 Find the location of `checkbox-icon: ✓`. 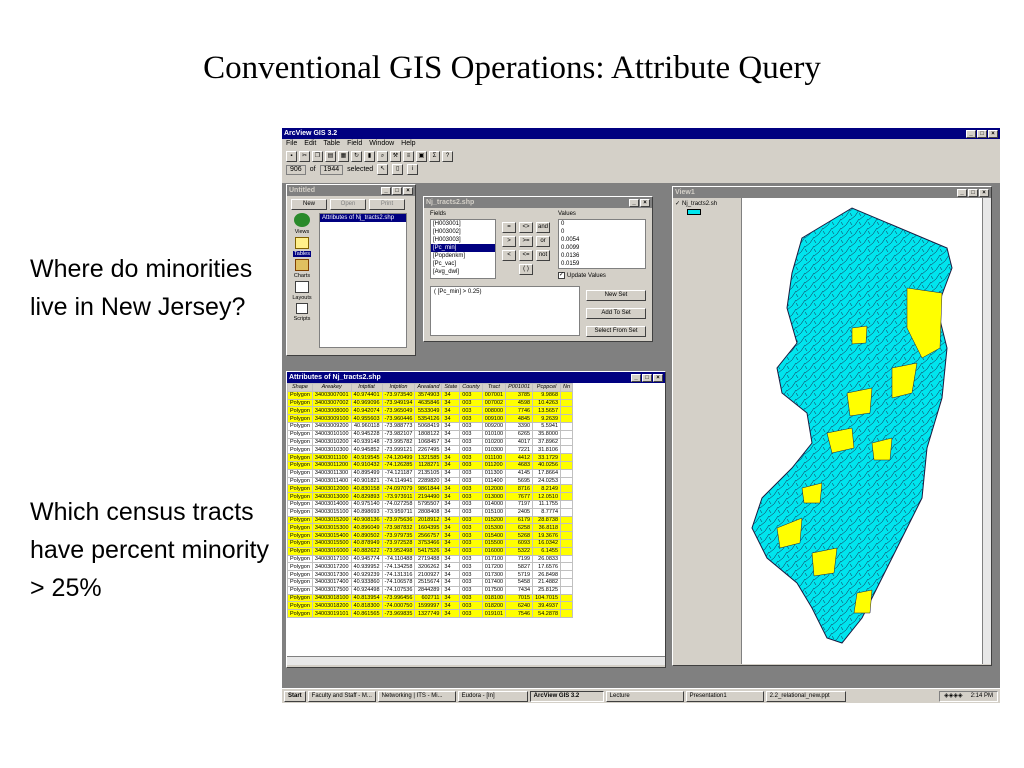

checkbox-icon: ✓ is located at coordinates (677, 203).